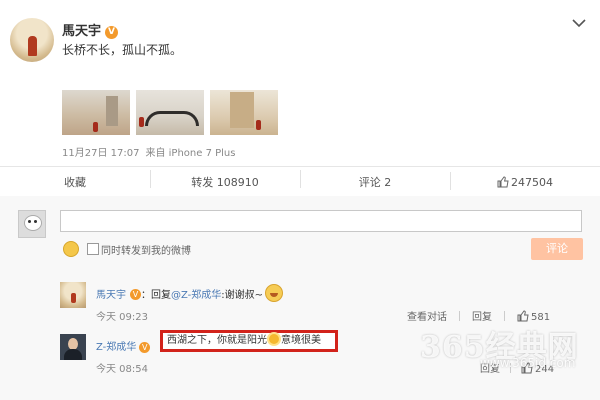 The height and width of the screenshot is (400, 600). Describe the element at coordinates (172, 118) in the screenshot. I see `bridge-shape` at that location.